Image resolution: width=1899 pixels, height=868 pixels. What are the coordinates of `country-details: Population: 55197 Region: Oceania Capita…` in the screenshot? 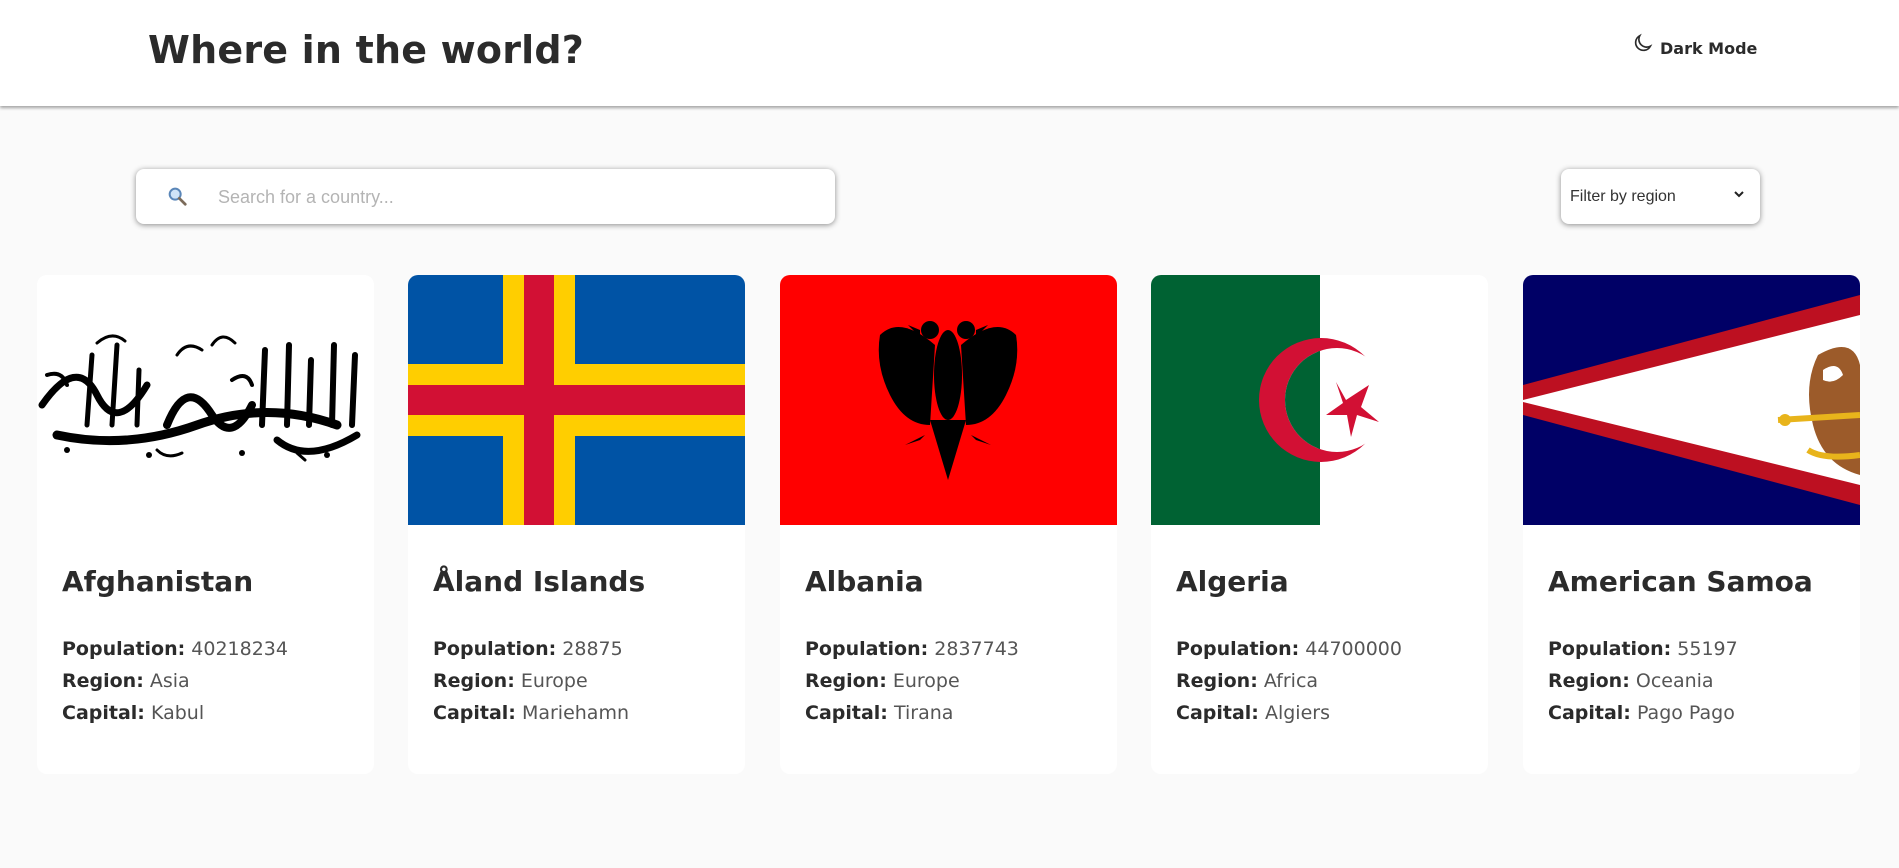 It's located at (1643, 681).